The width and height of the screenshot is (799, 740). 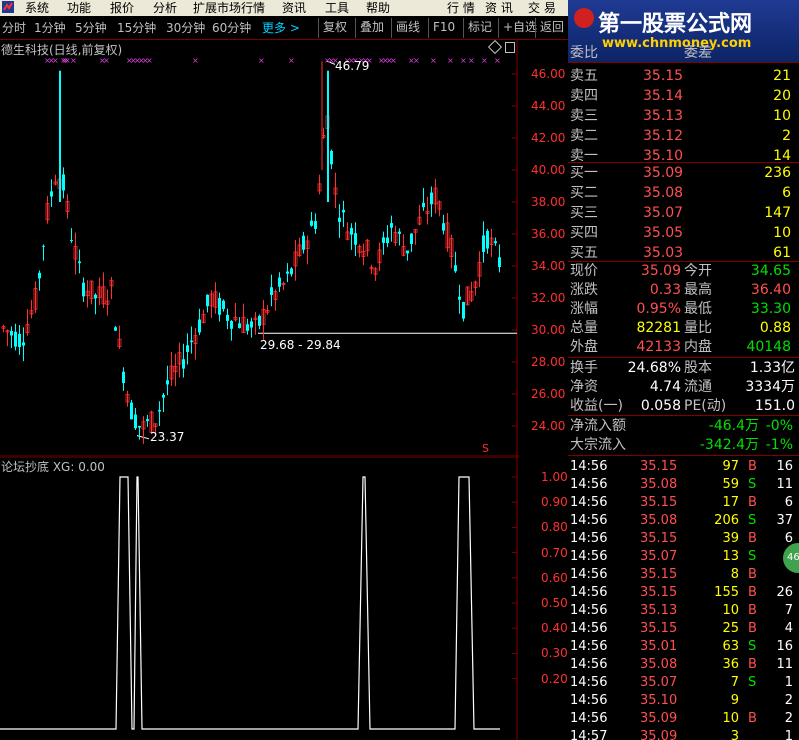 What do you see at coordinates (683, 116) in the screenshot?
I see `ask-row: 卖三 35.13 10` at bounding box center [683, 116].